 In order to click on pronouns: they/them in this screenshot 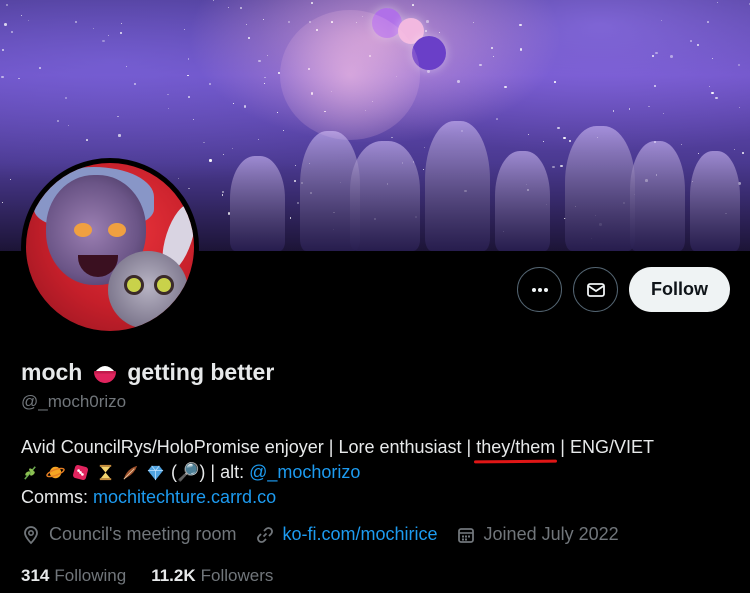, I will do `click(515, 447)`.